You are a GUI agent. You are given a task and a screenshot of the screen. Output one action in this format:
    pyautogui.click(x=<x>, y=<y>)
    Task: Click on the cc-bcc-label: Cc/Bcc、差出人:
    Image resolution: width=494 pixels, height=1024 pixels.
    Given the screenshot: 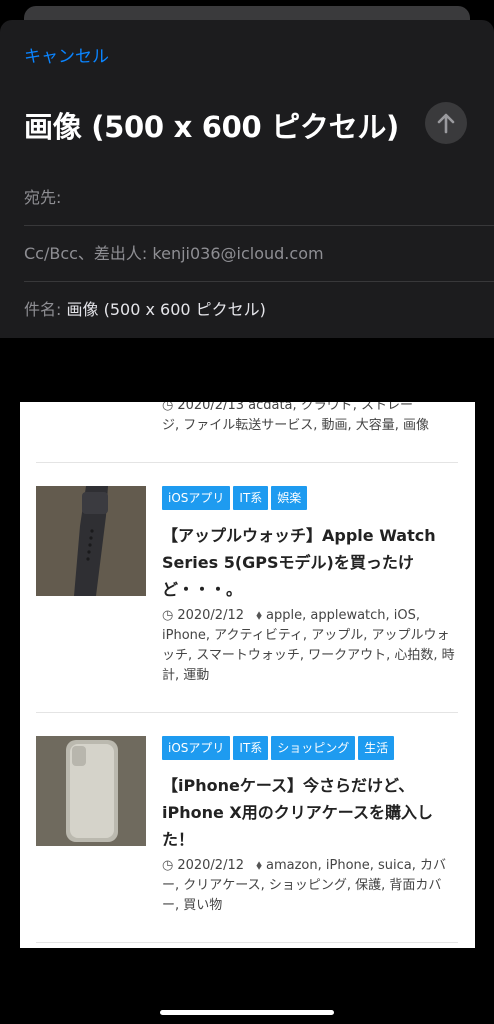 What is the action you would take?
    pyautogui.click(x=86, y=253)
    